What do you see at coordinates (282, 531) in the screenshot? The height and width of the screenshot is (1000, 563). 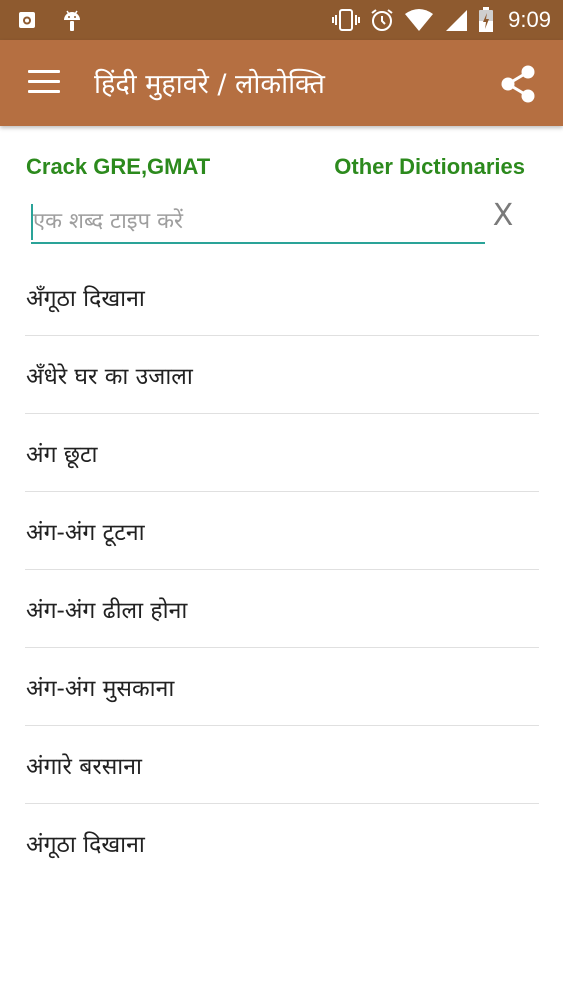 I see `list-item: अंग-अंग टूटना` at bounding box center [282, 531].